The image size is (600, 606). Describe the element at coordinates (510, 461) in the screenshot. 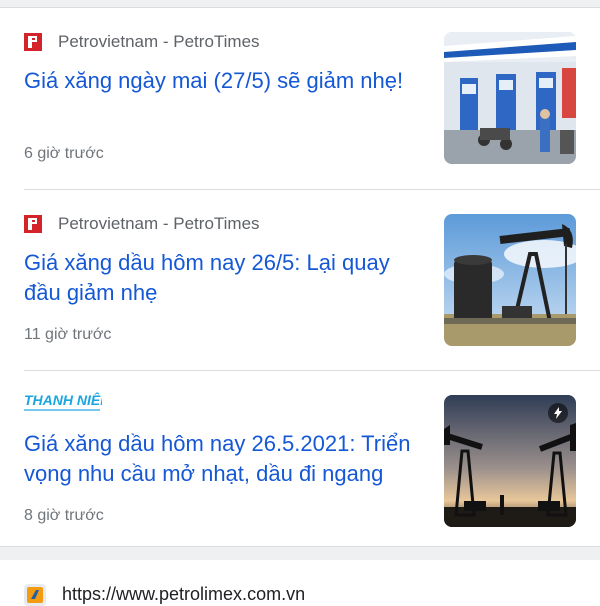

I see `oil-pumpjacks-sunset-thumbnail` at that location.